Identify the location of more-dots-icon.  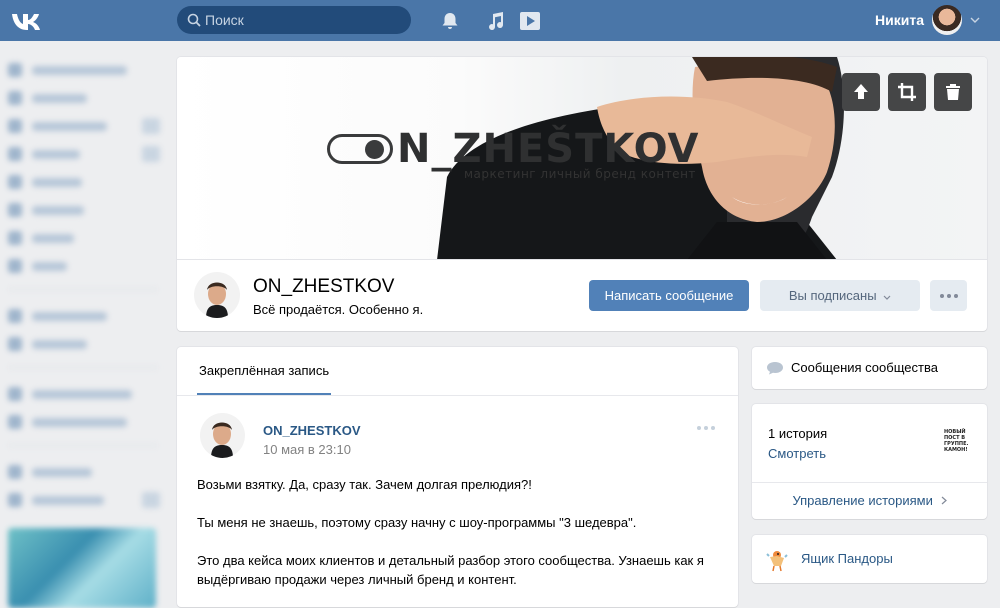
(948, 295).